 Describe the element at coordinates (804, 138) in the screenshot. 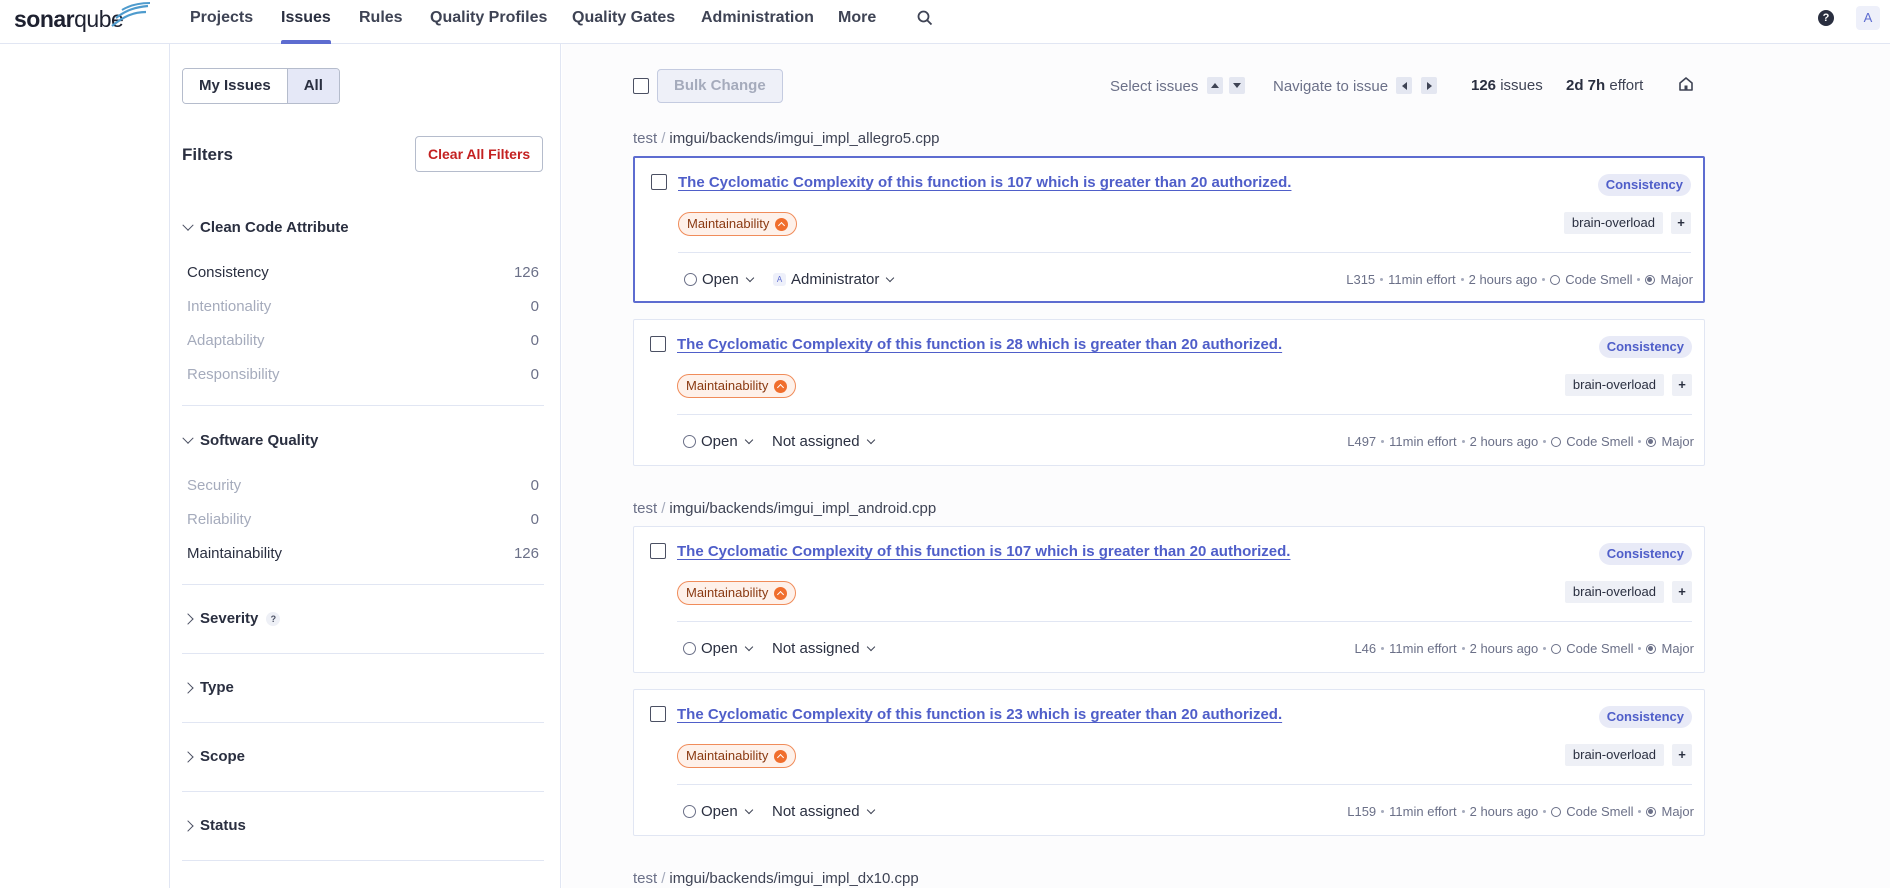

I see `component-path: imgui/backends/imgui_impl_allegro5.cpp` at that location.